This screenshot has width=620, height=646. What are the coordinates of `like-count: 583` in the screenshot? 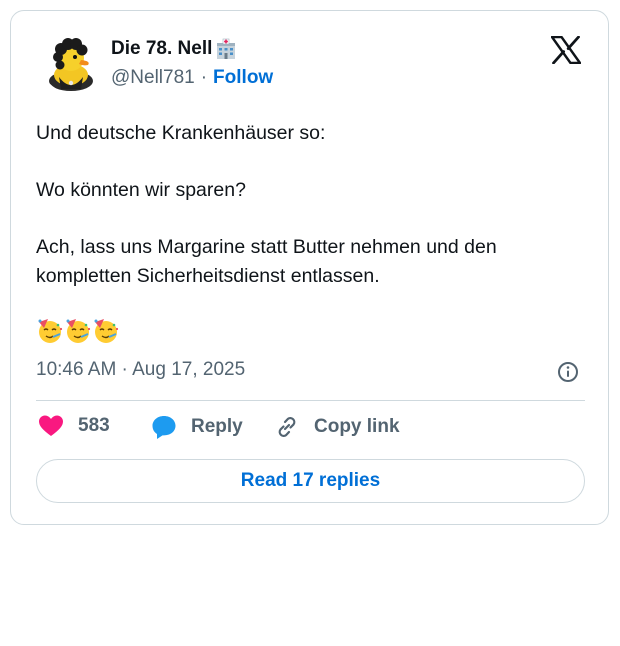 It's located at (94, 425).